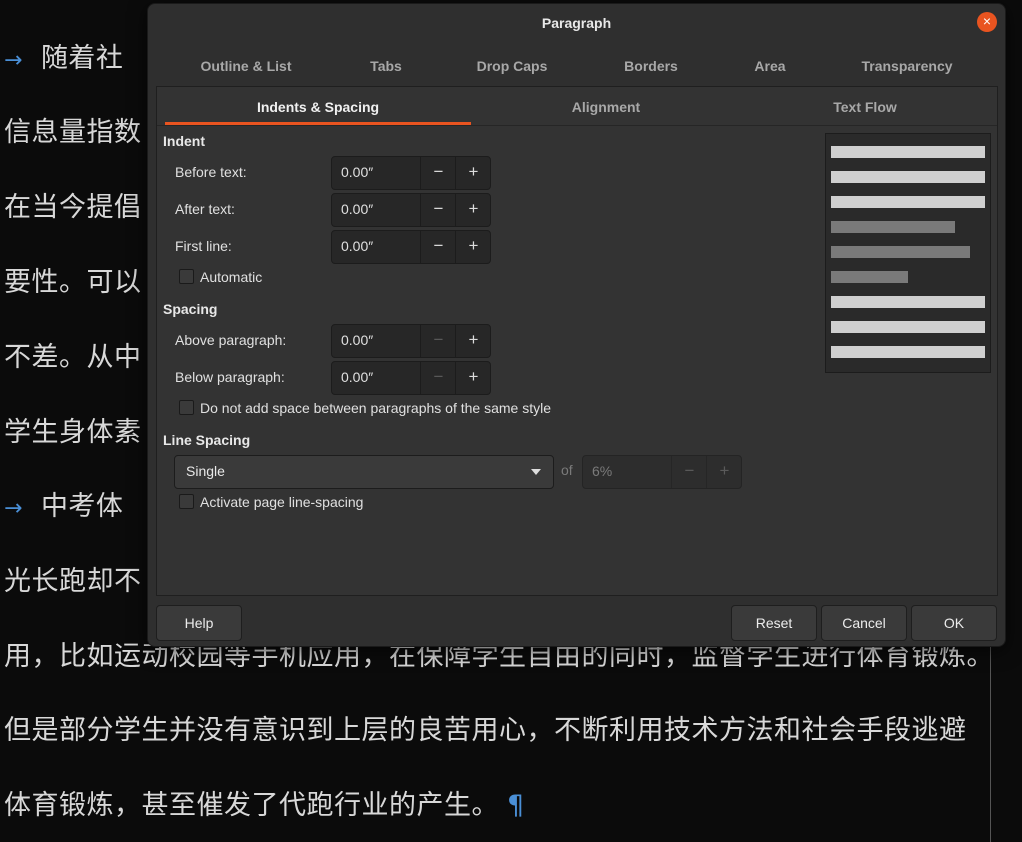  Describe the element at coordinates (230, 377) in the screenshot. I see `below-paragraph-label: Below paragraph:` at that location.